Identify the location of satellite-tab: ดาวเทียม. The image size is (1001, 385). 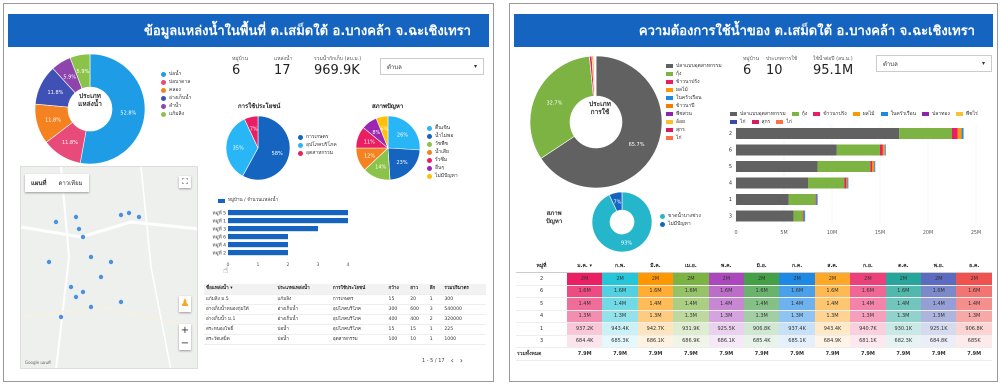
(70, 183).